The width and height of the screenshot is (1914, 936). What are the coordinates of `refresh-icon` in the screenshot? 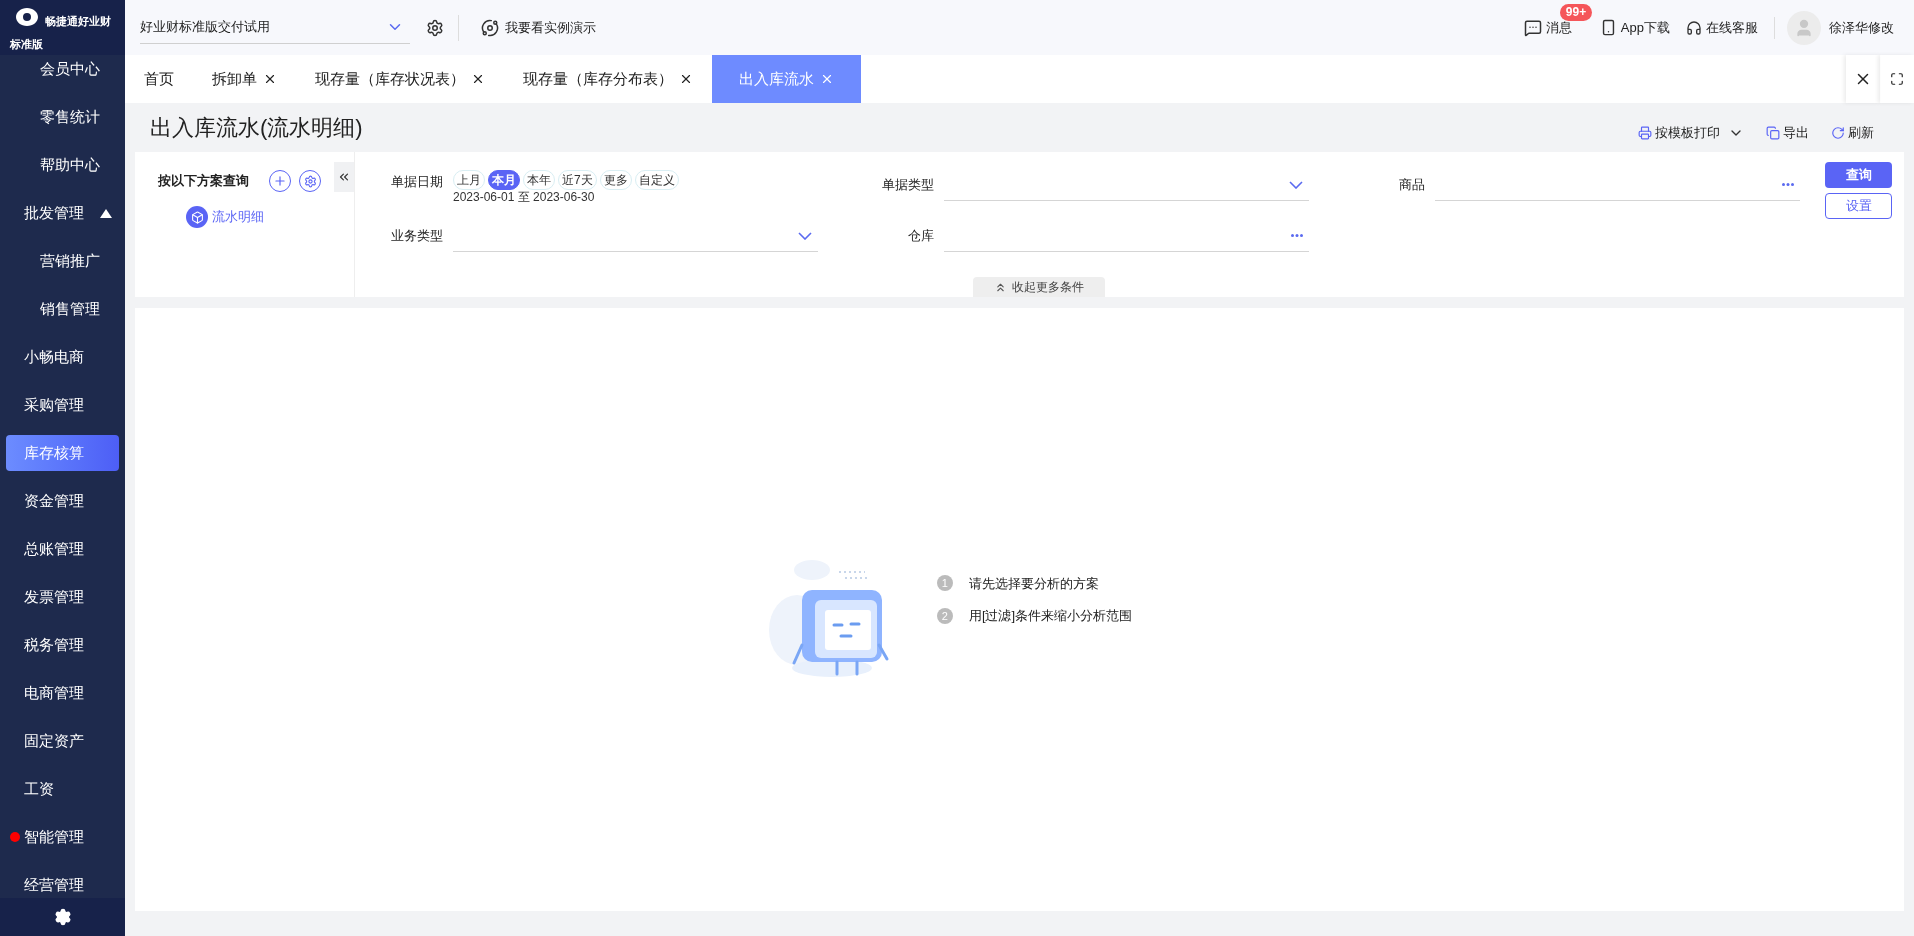 It's located at (1838, 132).